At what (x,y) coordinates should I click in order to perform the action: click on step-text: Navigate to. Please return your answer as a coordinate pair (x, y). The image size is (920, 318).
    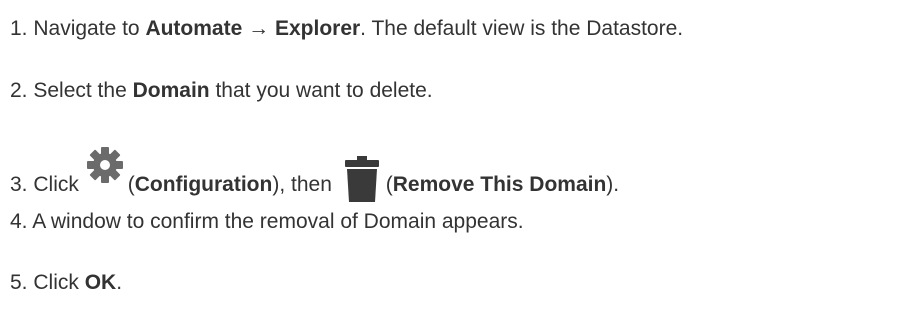
    Looking at the image, I should click on (86, 28).